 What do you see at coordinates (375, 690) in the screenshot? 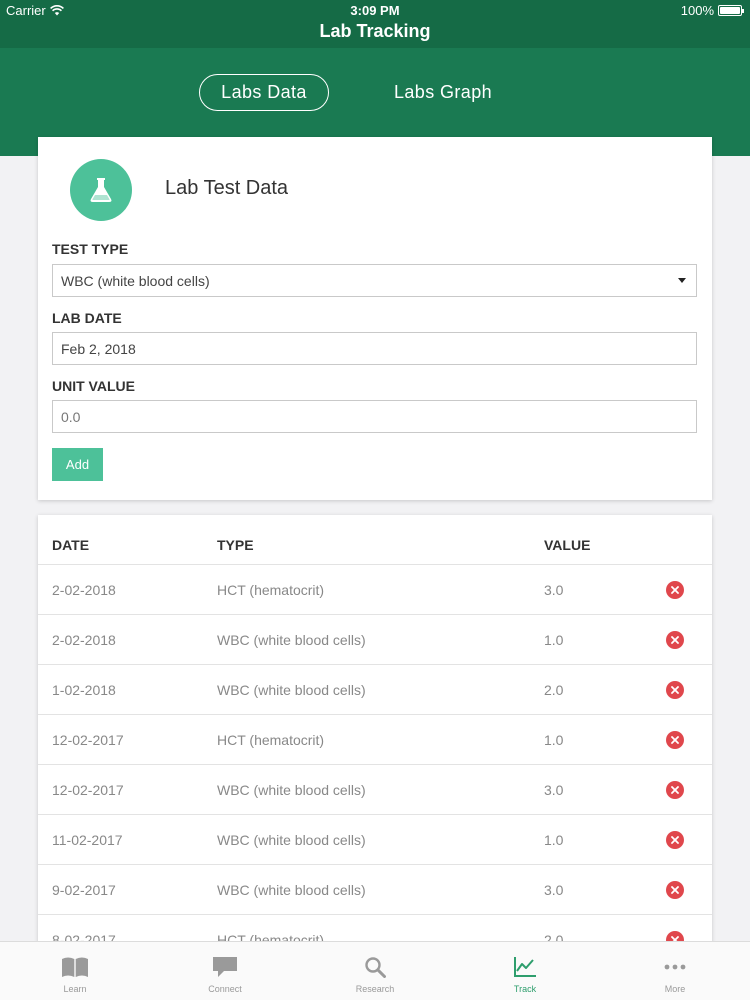
I see `table-row: 1-02-2018 WBC (white blood cells) 2.0` at bounding box center [375, 690].